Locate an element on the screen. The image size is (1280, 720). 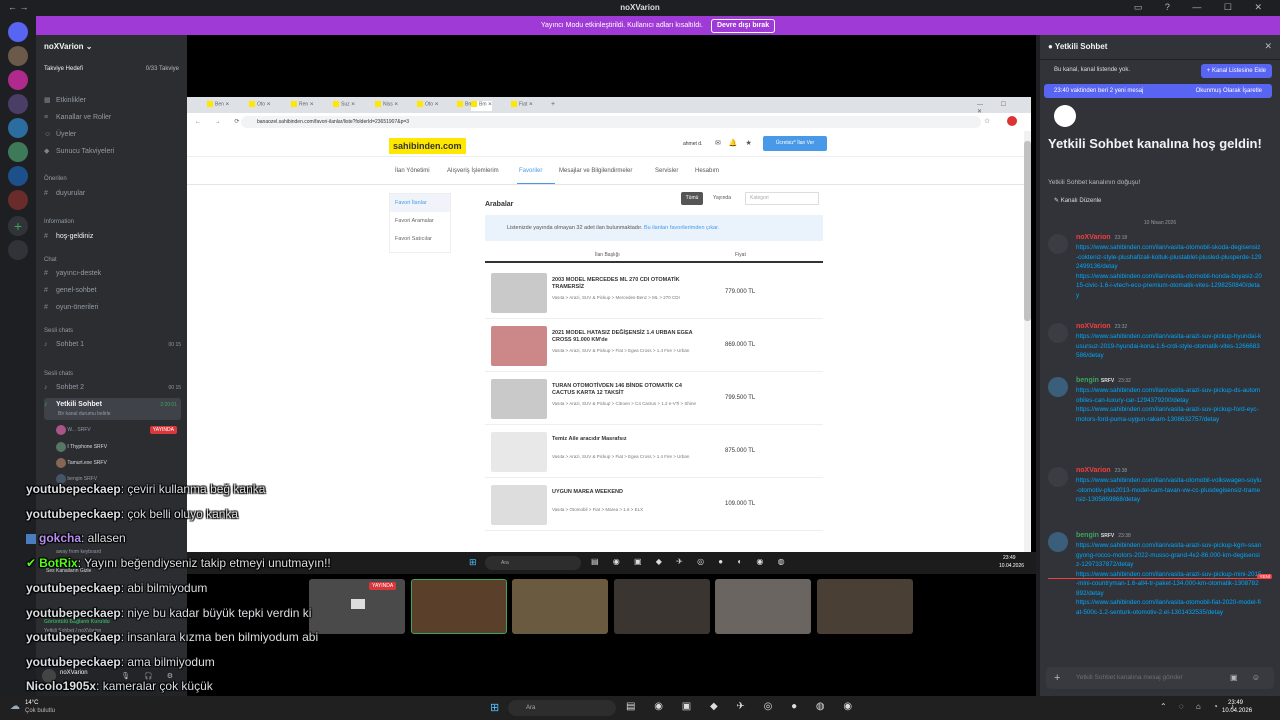
menu-favoriler: Favoriler is located at coordinates (530, 171).